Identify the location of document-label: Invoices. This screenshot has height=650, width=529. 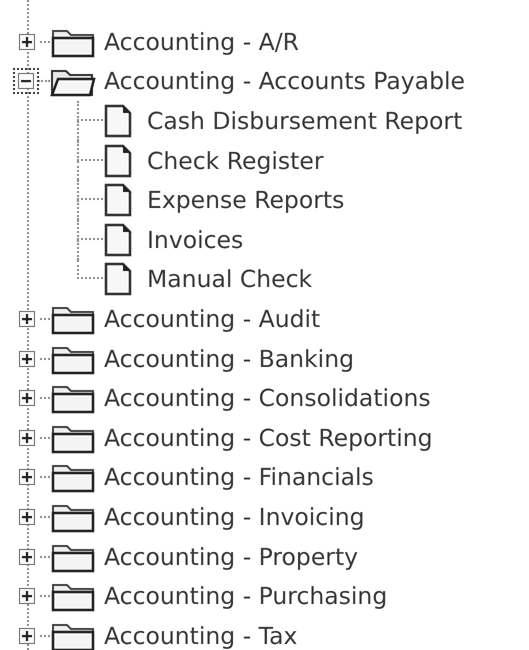
(195, 240).